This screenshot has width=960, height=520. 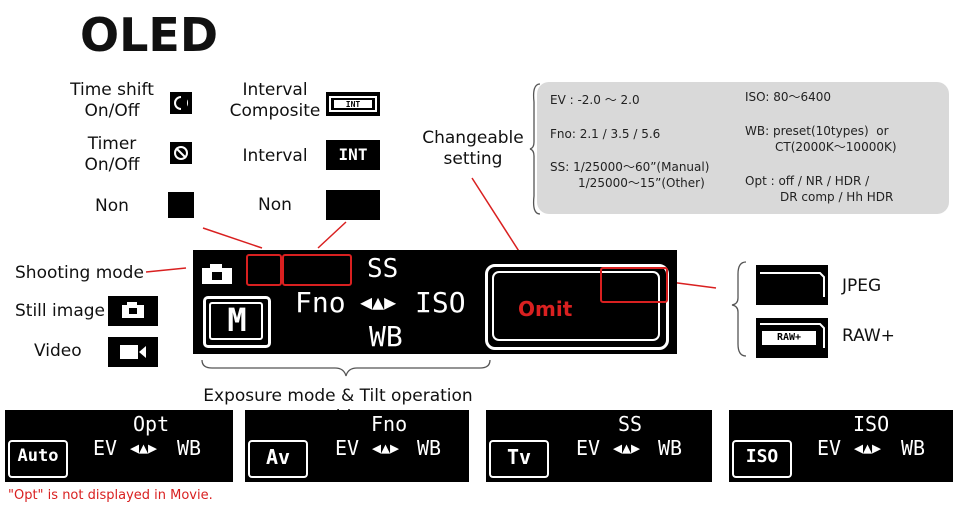 What do you see at coordinates (545, 309) in the screenshot?
I see `omit-label: Omit` at bounding box center [545, 309].